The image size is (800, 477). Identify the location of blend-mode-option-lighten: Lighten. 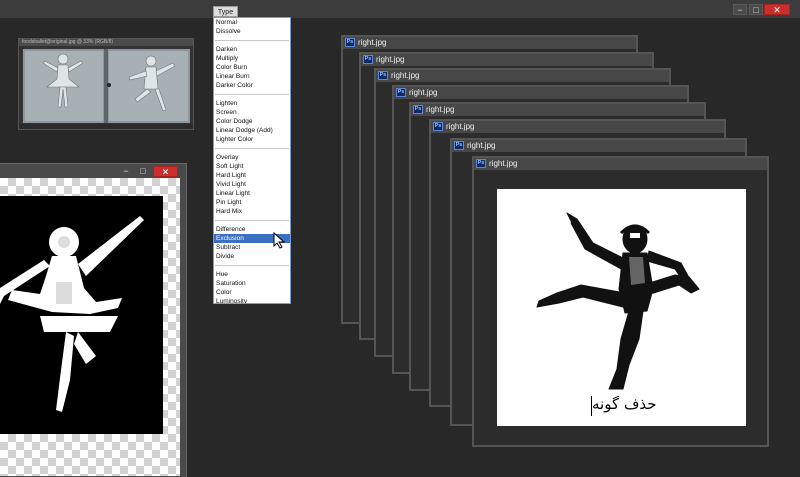
(252, 103).